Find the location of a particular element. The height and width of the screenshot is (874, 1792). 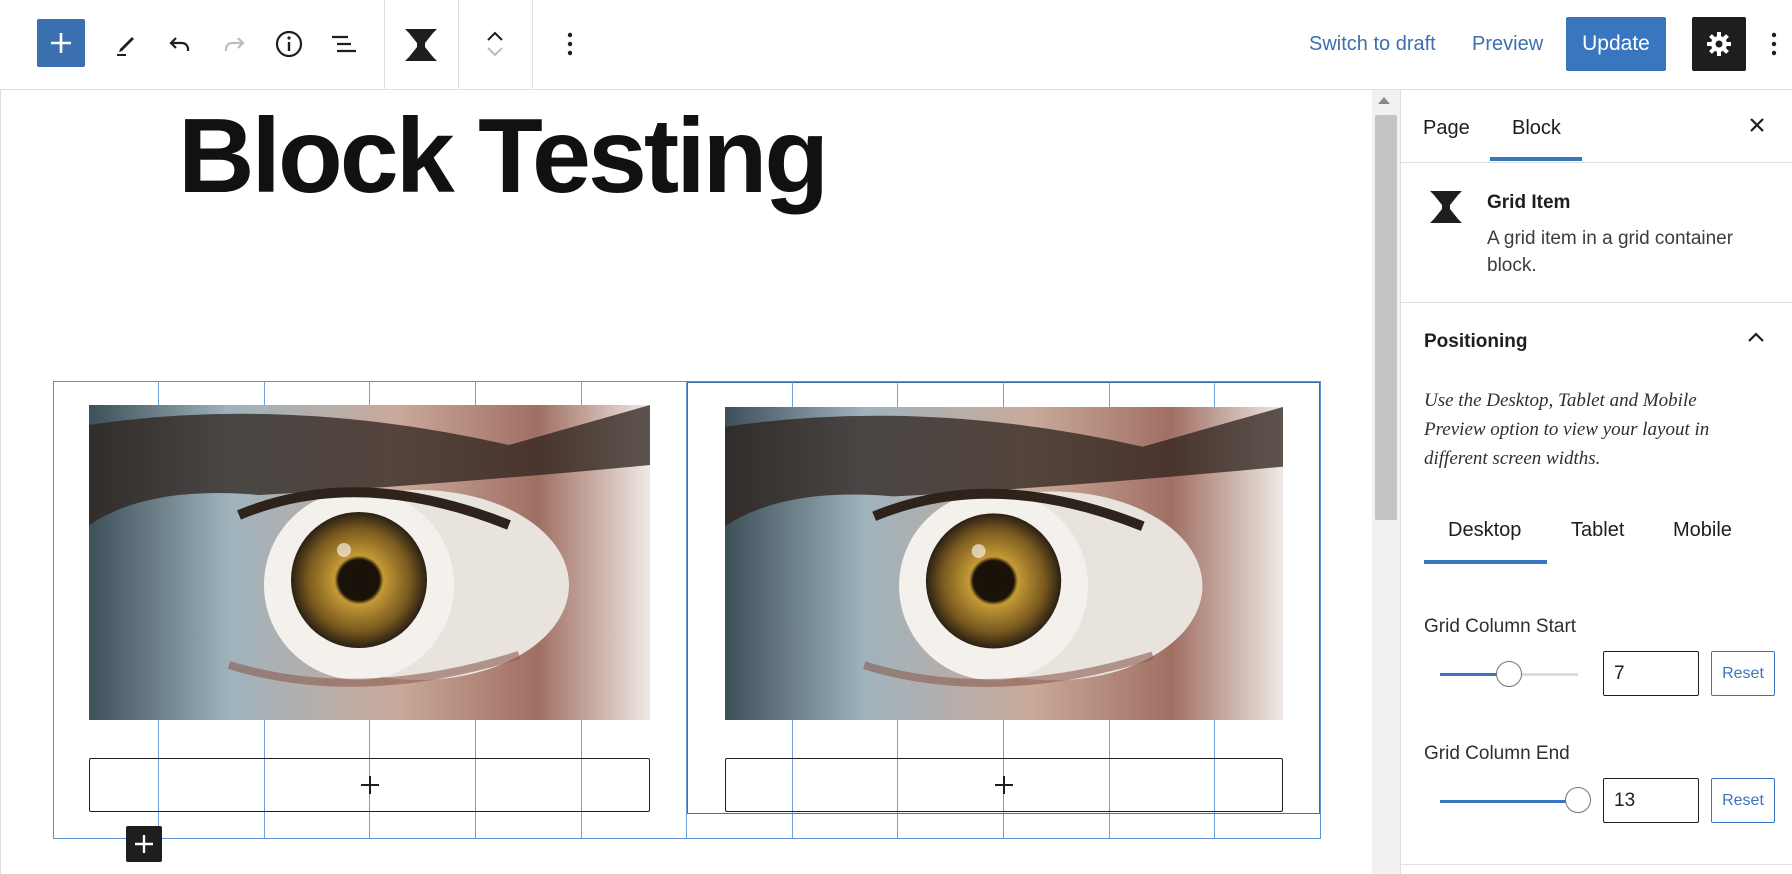

grid-column-start-label: Grid Column Start is located at coordinates (1500, 626).